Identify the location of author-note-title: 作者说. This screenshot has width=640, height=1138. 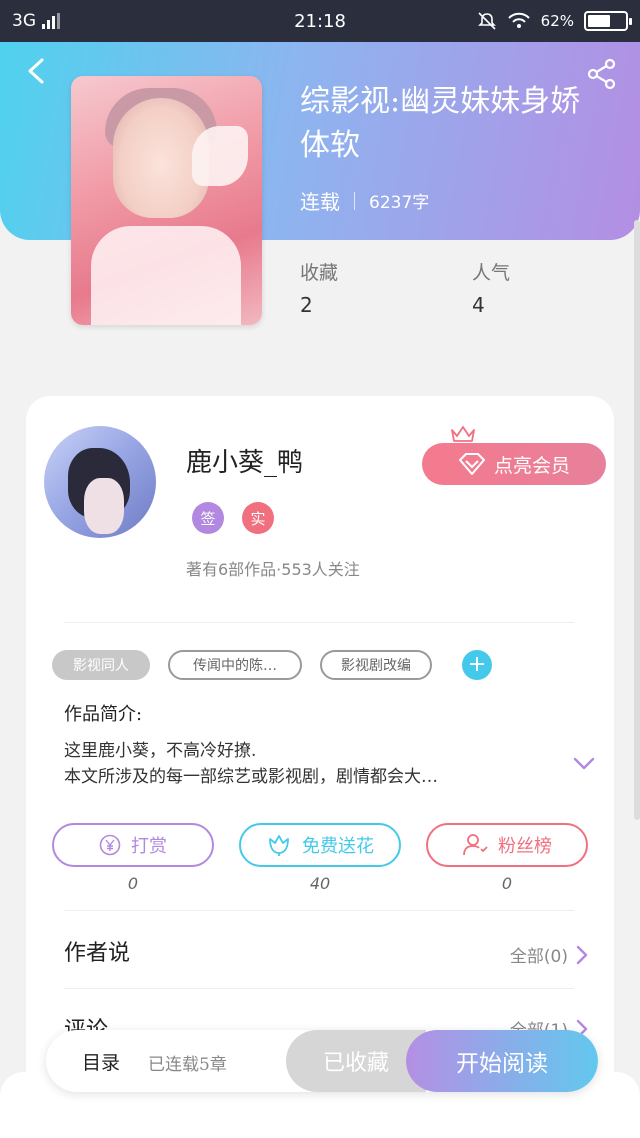
(97, 953).